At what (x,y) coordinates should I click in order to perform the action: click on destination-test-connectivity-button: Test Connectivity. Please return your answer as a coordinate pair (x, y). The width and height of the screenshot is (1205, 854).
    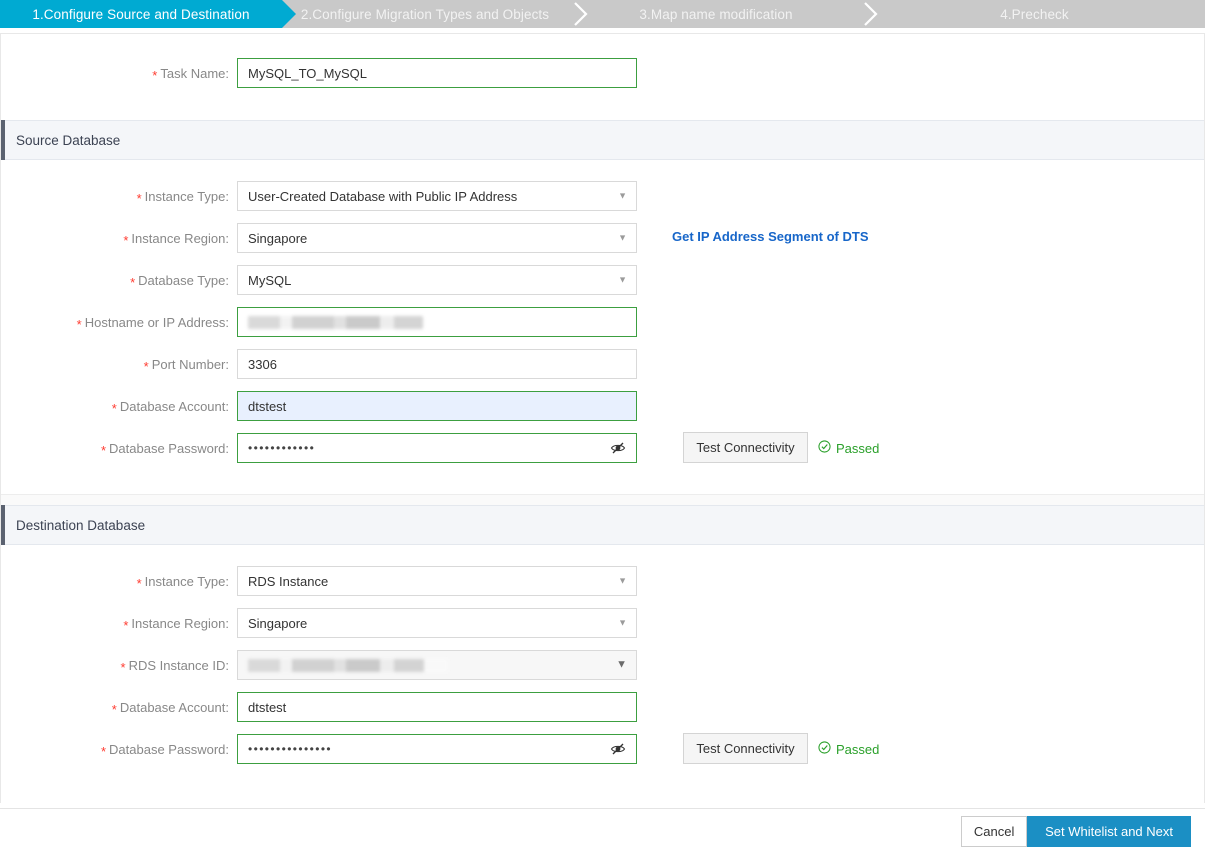
    Looking at the image, I should click on (745, 748).